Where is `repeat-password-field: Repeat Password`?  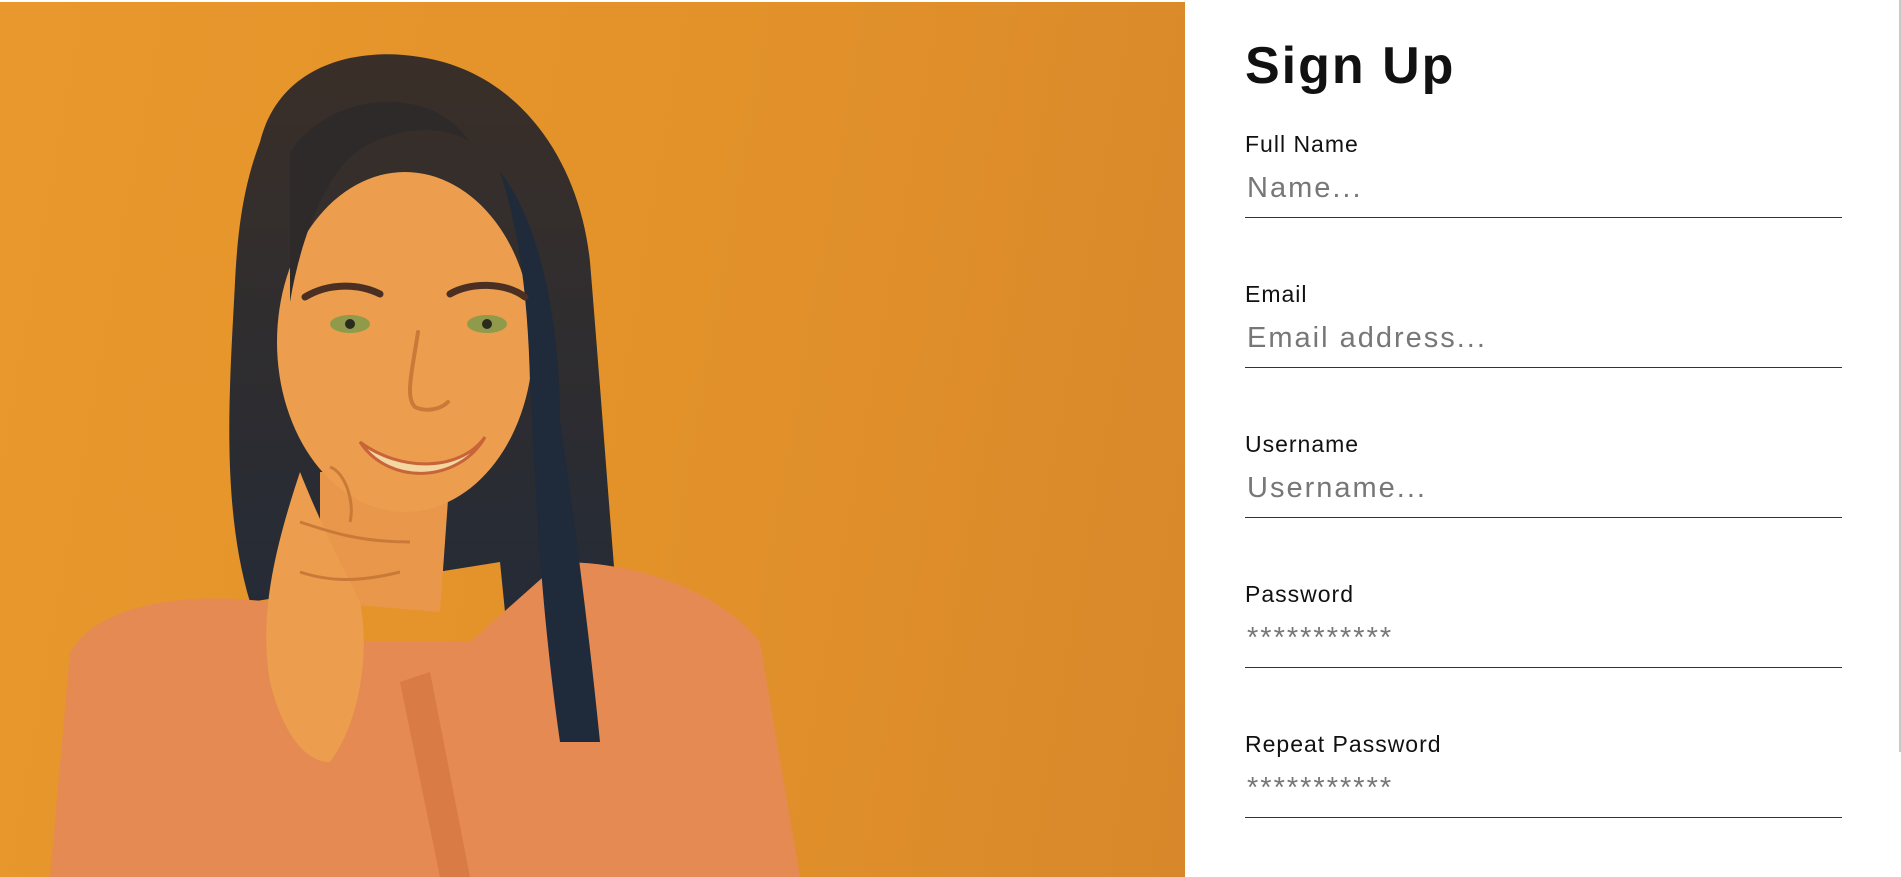 repeat-password-field: Repeat Password is located at coordinates (1543, 774).